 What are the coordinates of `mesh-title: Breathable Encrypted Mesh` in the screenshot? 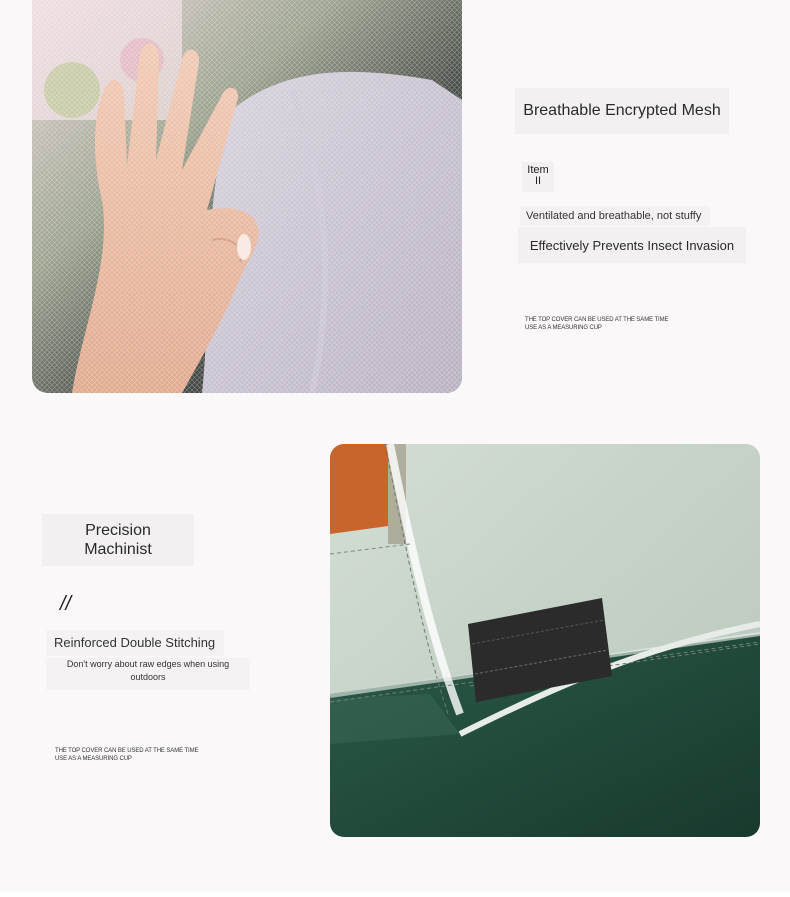 It's located at (622, 110).